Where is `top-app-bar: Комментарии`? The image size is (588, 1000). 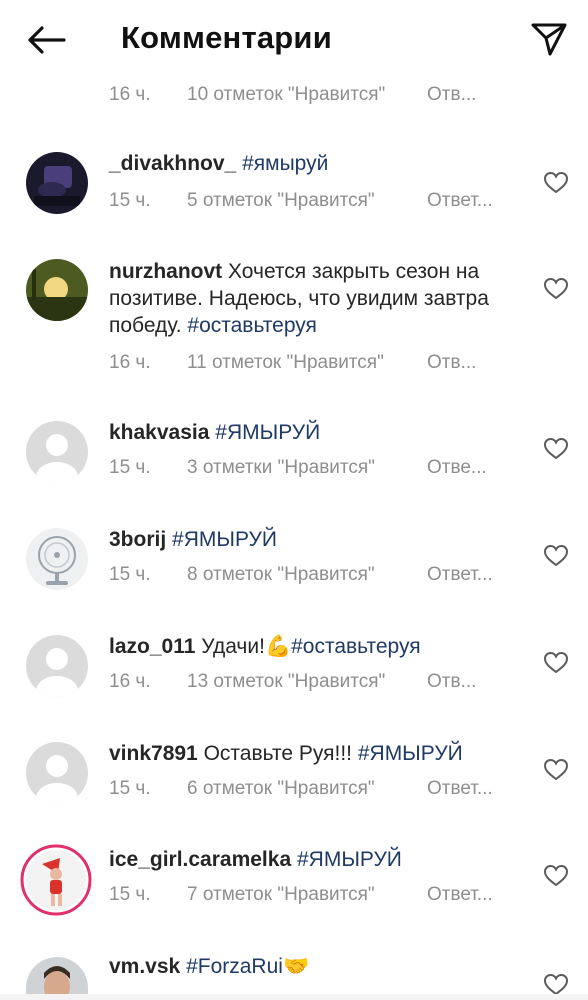 top-app-bar: Комментарии is located at coordinates (294, 40).